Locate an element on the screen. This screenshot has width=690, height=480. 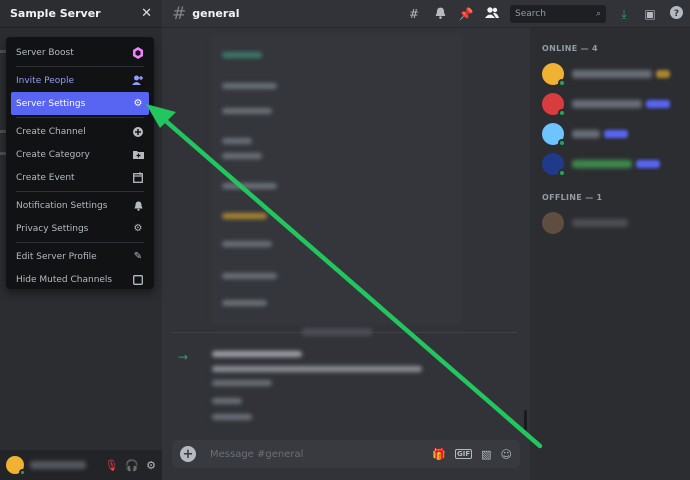
headphones-icon: 🎧 is located at coordinates (132, 465).